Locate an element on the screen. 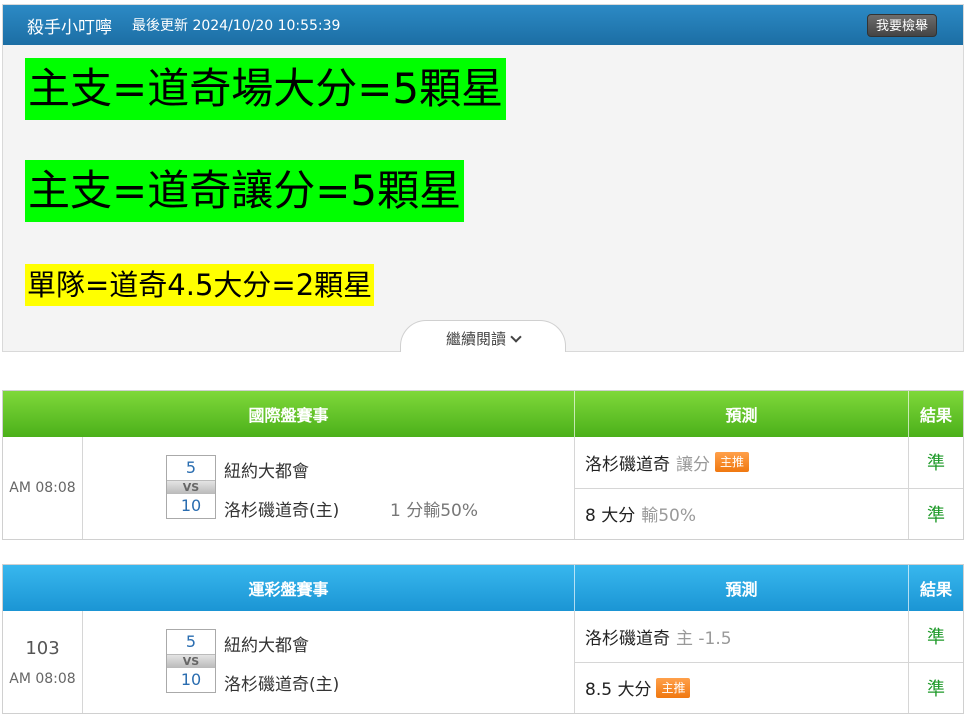 Image resolution: width=969 pixels, height=719 pixels. read-more-button: 繼續閱讀 is located at coordinates (483, 336).